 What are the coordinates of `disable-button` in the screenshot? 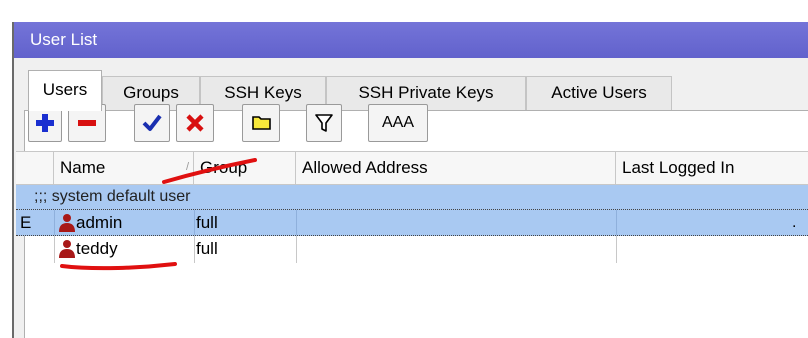 It's located at (195, 123).